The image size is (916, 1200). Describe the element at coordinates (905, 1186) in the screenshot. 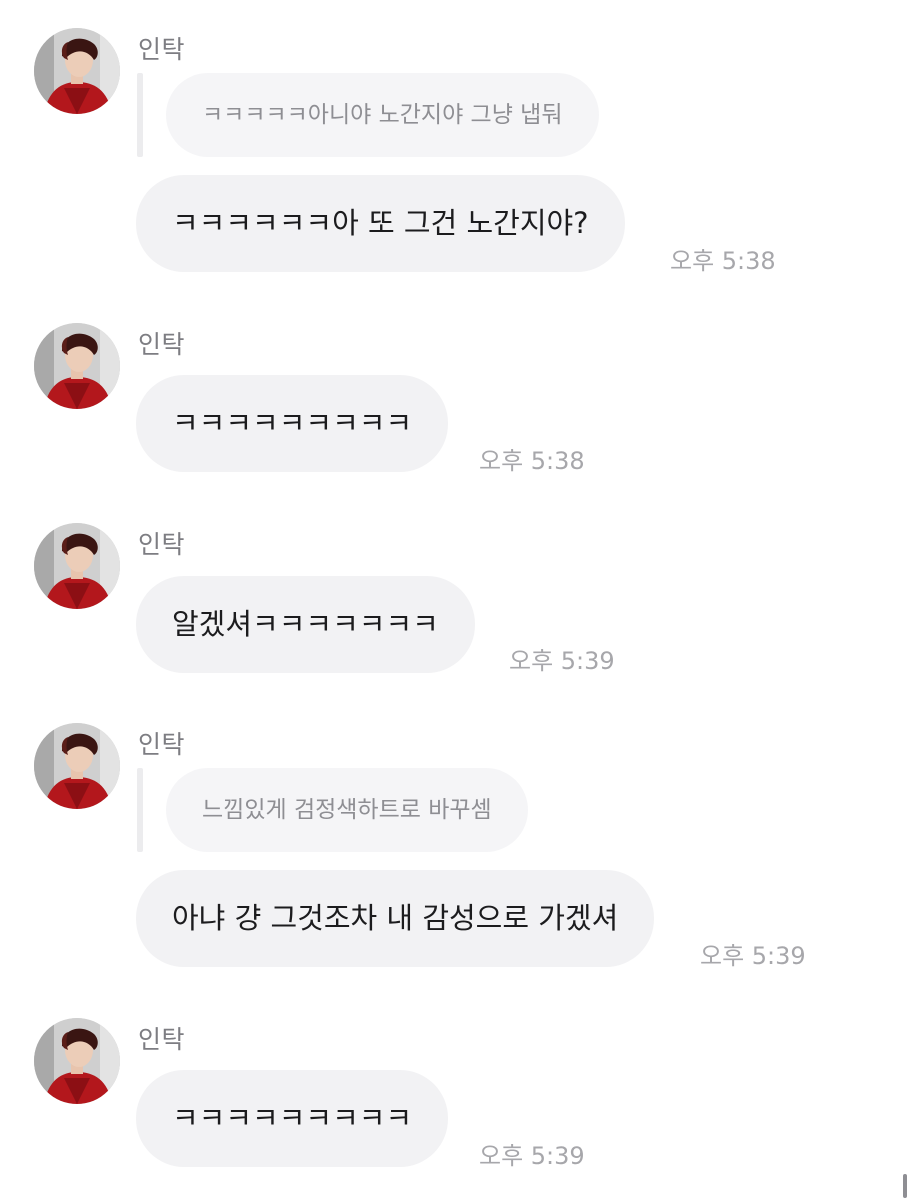

I see `scrollbar` at that location.